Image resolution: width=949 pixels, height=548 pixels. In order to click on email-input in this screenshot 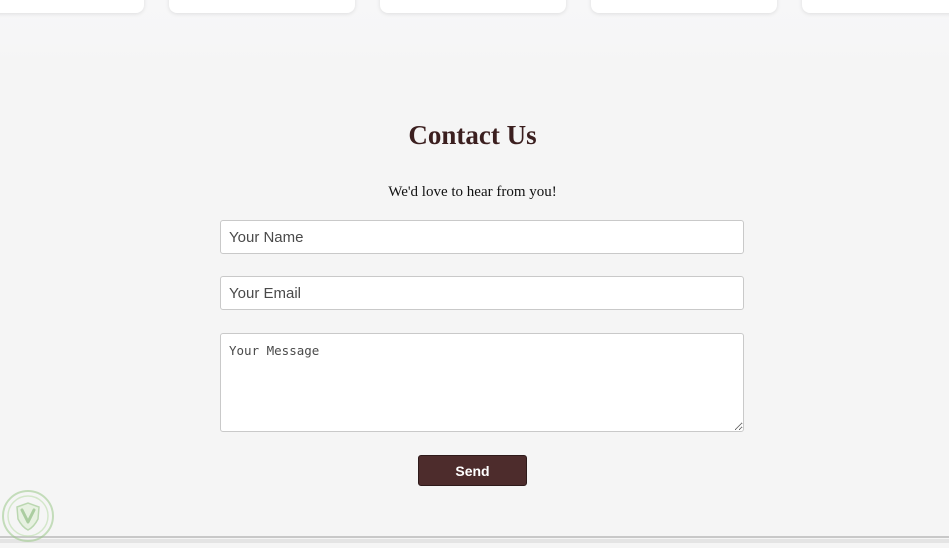, I will do `click(482, 293)`.